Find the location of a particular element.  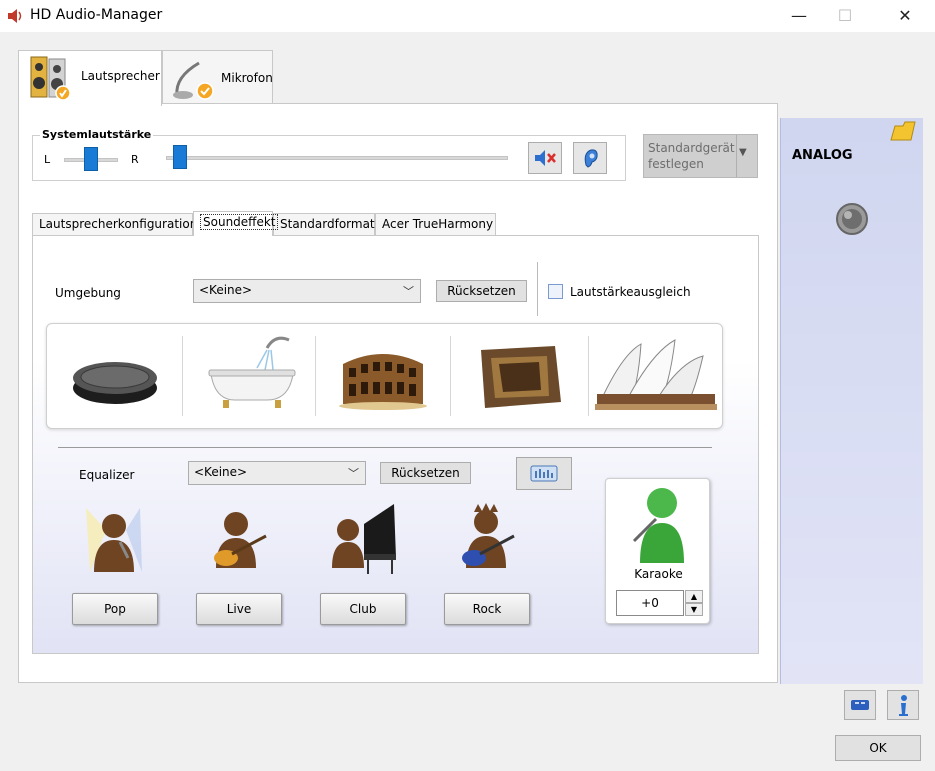

brand-logo-icon is located at coordinates (860, 705).